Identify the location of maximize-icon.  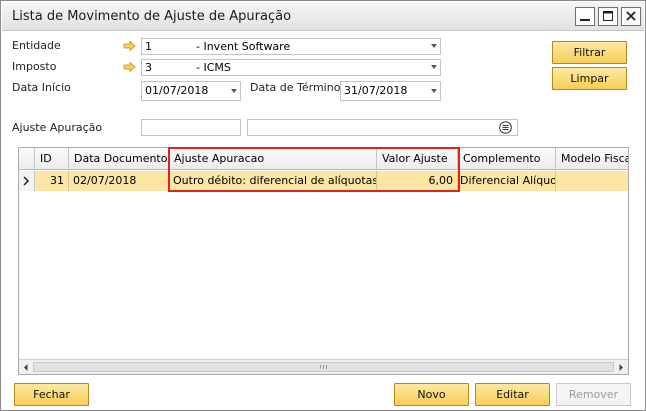
(608, 16).